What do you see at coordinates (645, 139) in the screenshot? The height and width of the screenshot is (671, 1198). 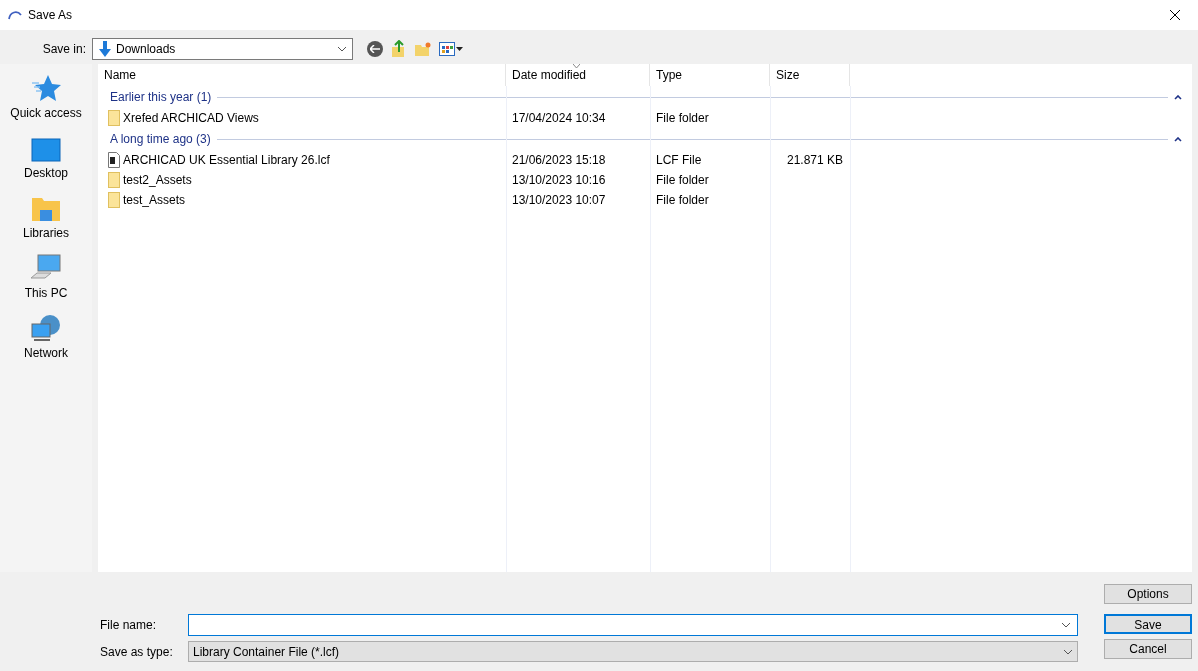 I see `group-header: A long time ago (3)` at bounding box center [645, 139].